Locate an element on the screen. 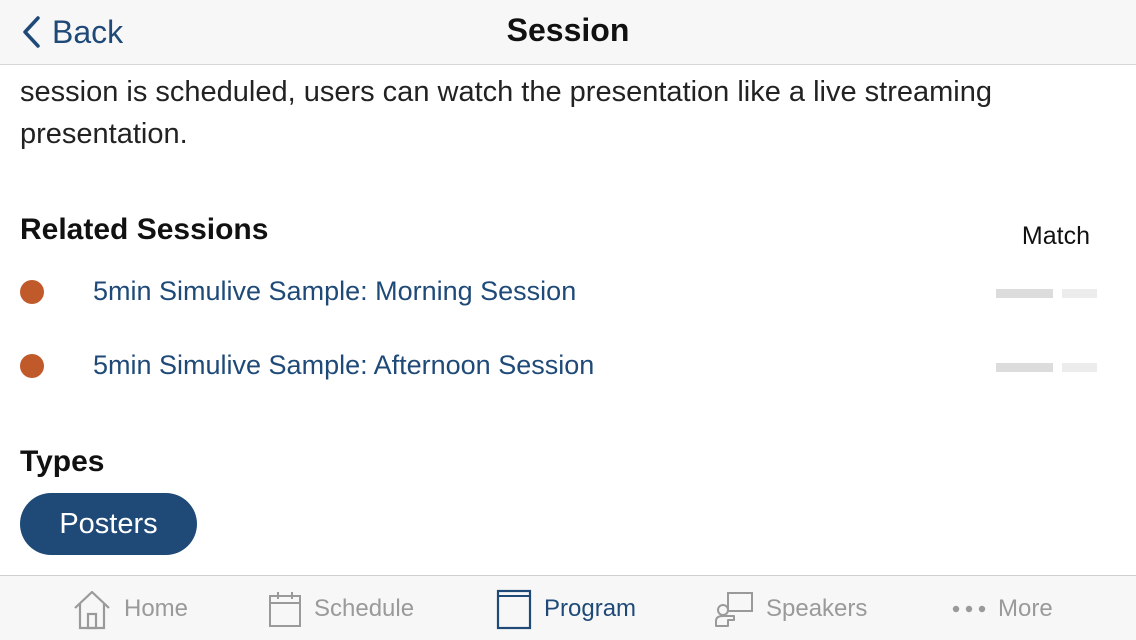 The width and height of the screenshot is (1136, 640). tab-program: Program is located at coordinates (566, 608).